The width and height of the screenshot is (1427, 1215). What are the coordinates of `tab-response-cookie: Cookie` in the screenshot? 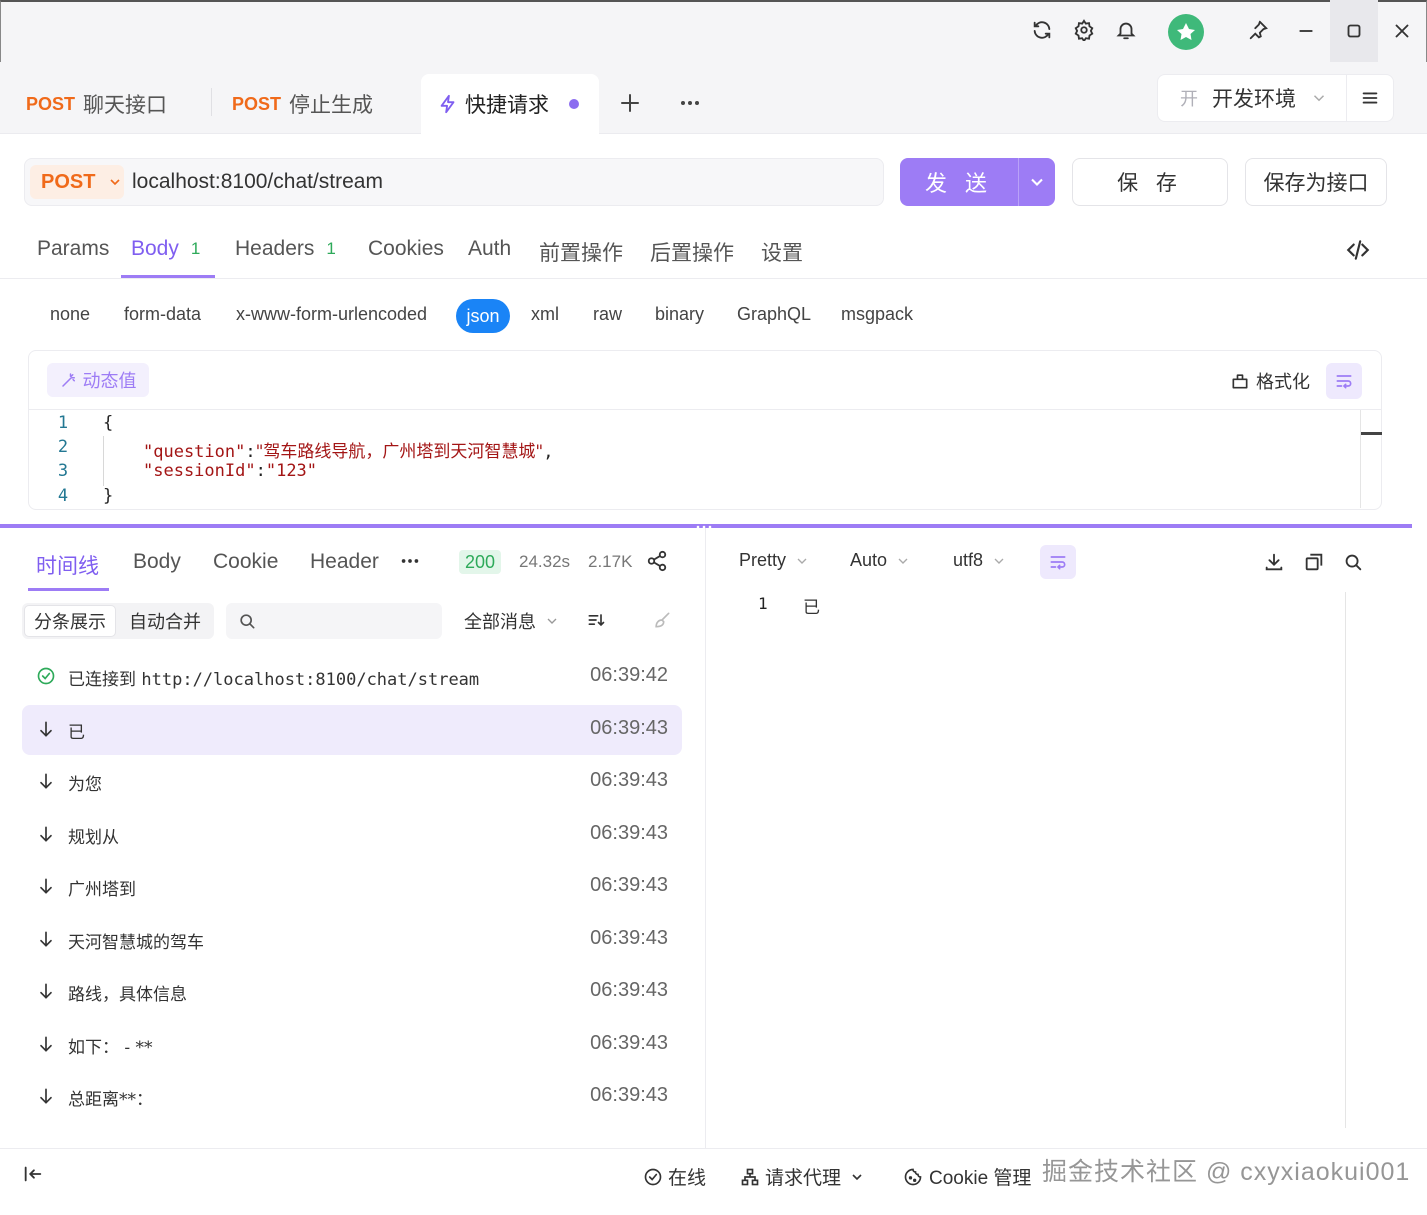 It's located at (245, 562).